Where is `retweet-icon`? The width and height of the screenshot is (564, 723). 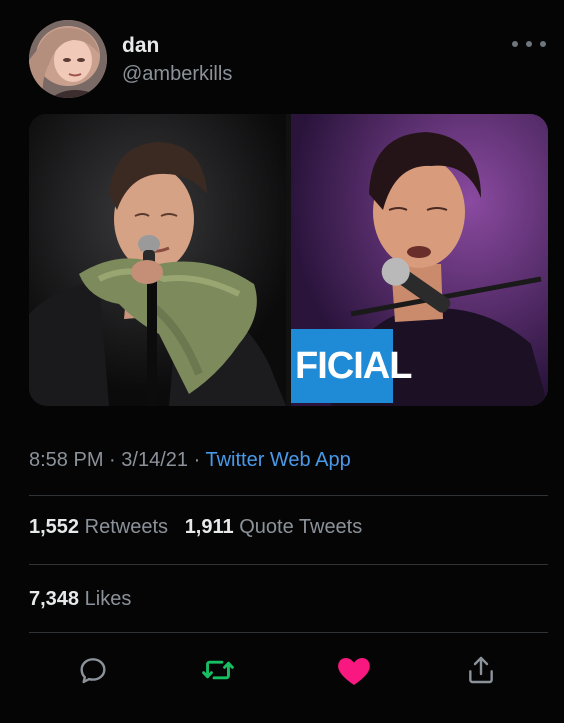
retweet-icon is located at coordinates (218, 670).